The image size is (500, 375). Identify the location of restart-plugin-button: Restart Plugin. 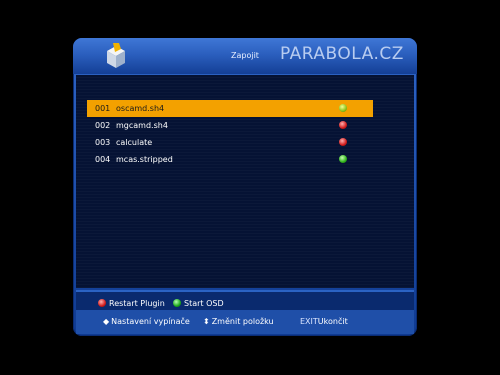
(131, 303).